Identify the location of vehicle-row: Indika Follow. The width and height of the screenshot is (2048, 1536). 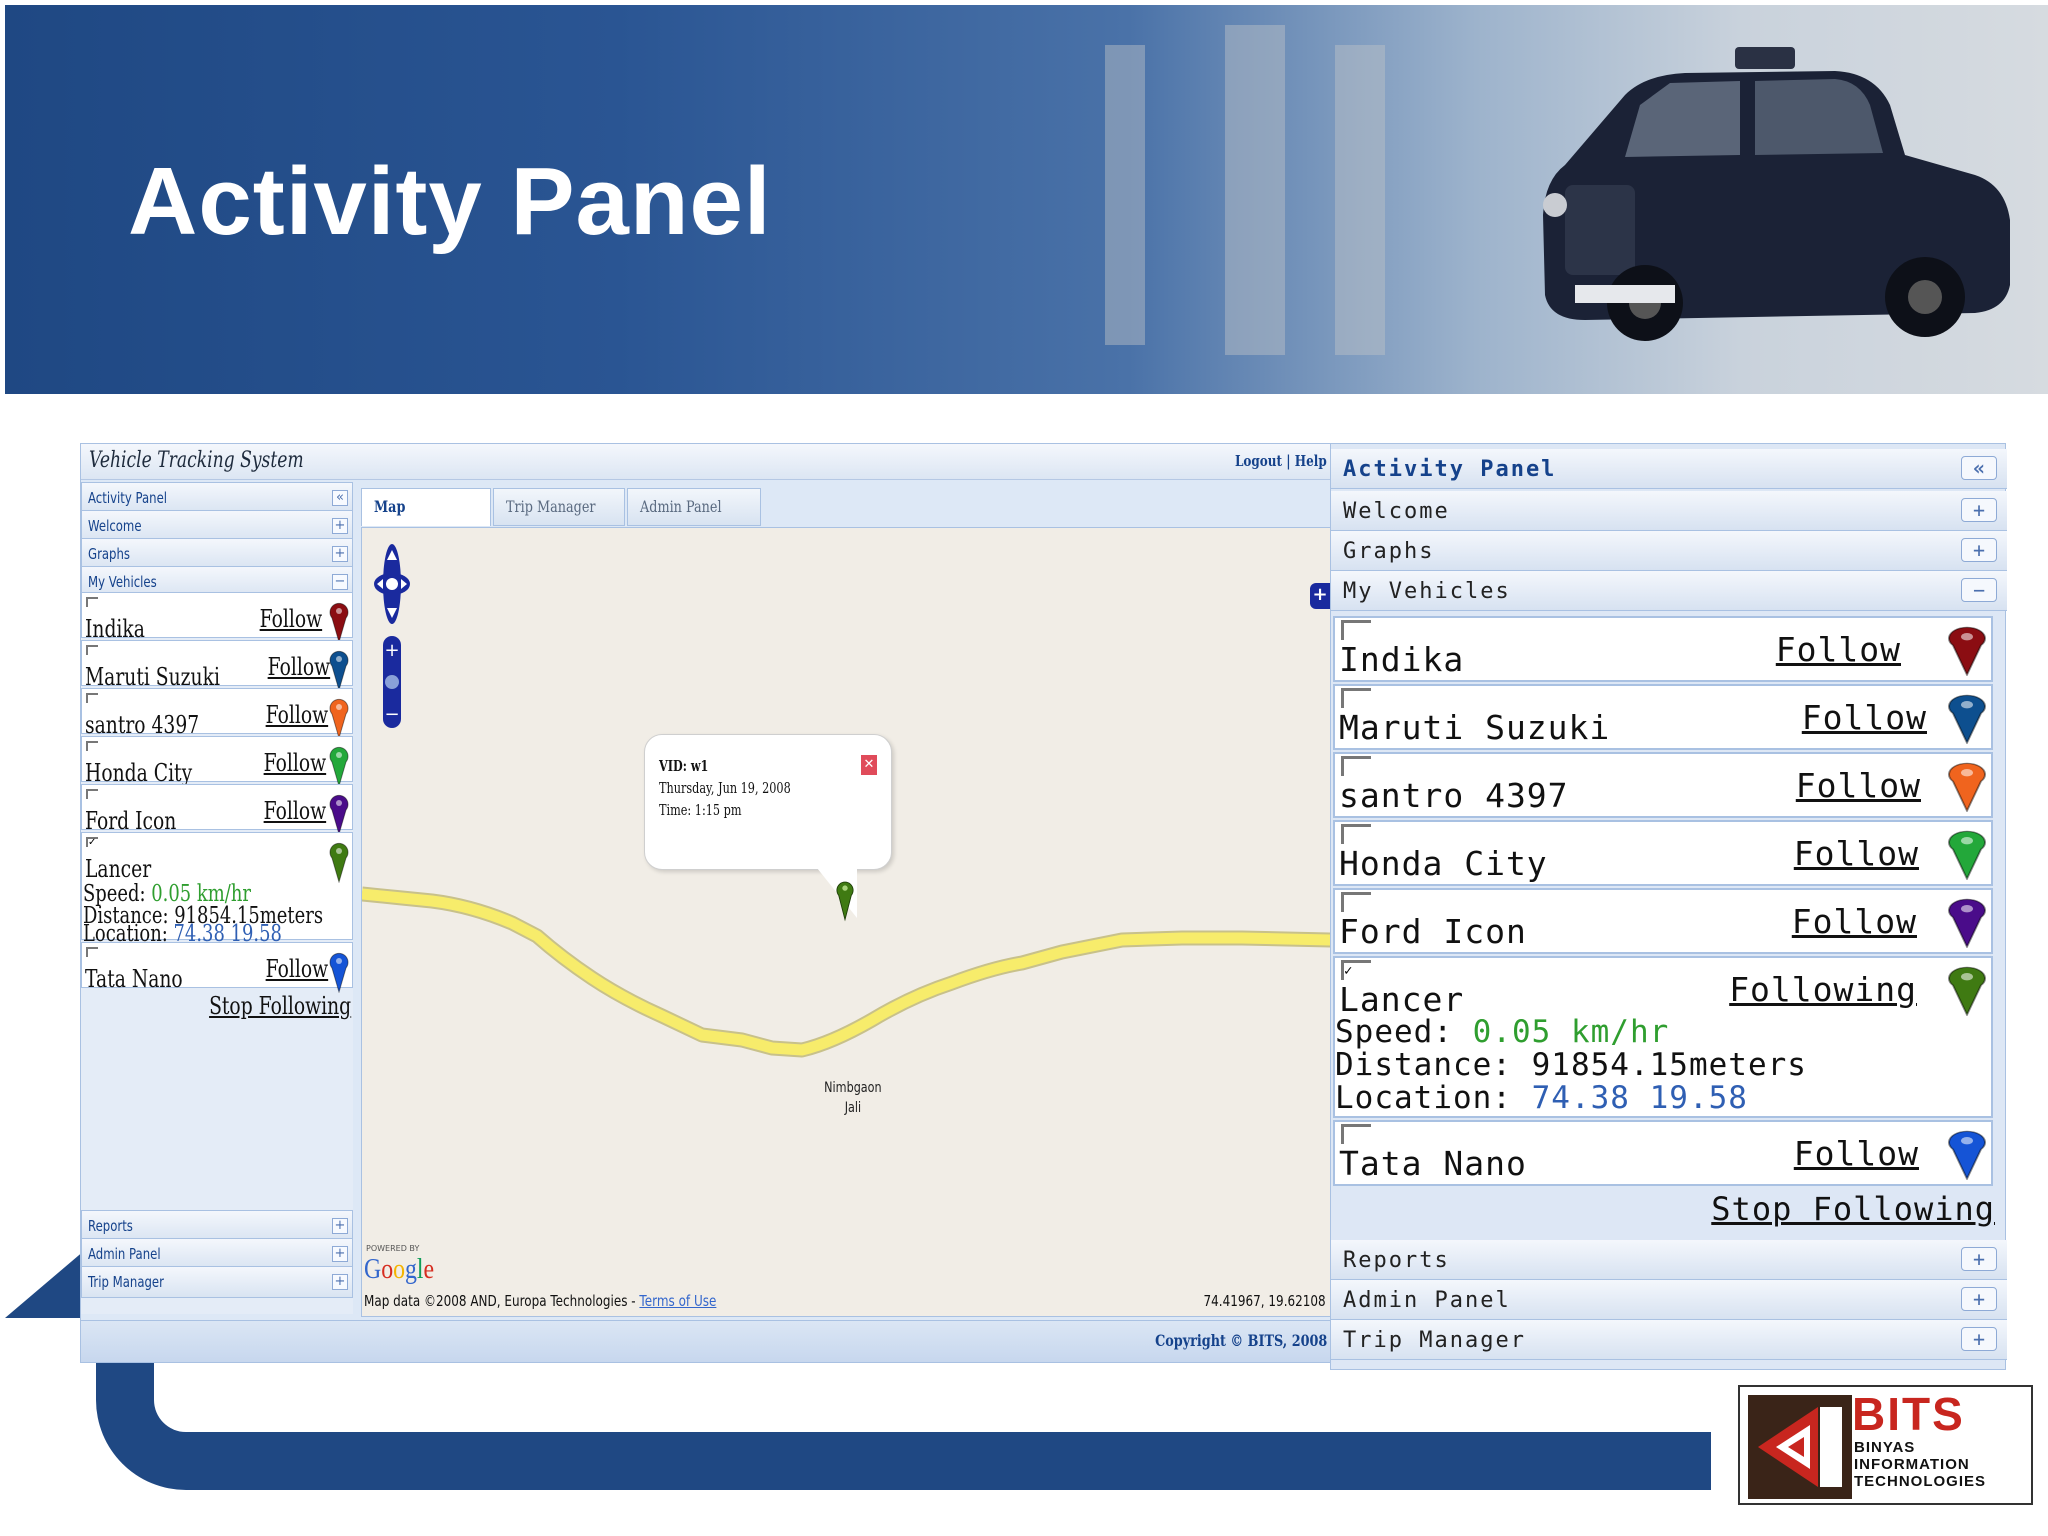
(1663, 649).